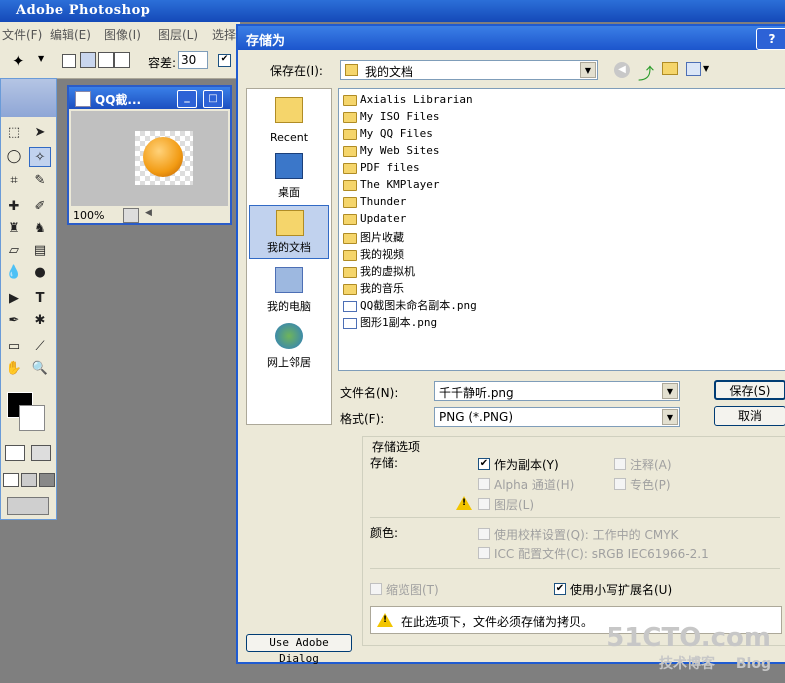 The height and width of the screenshot is (683, 785). I want to click on menu-image: 图像(I), so click(122, 34).